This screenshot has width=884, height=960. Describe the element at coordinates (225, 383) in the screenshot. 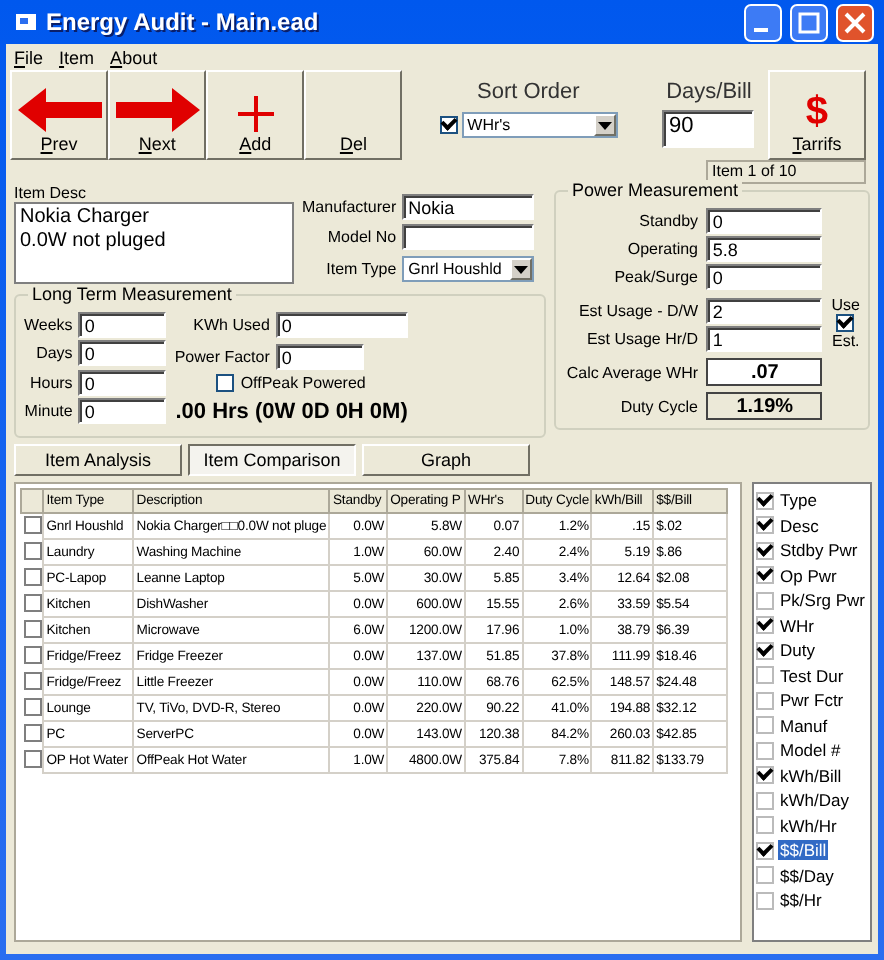

I see `offpeak-checkbox` at that location.